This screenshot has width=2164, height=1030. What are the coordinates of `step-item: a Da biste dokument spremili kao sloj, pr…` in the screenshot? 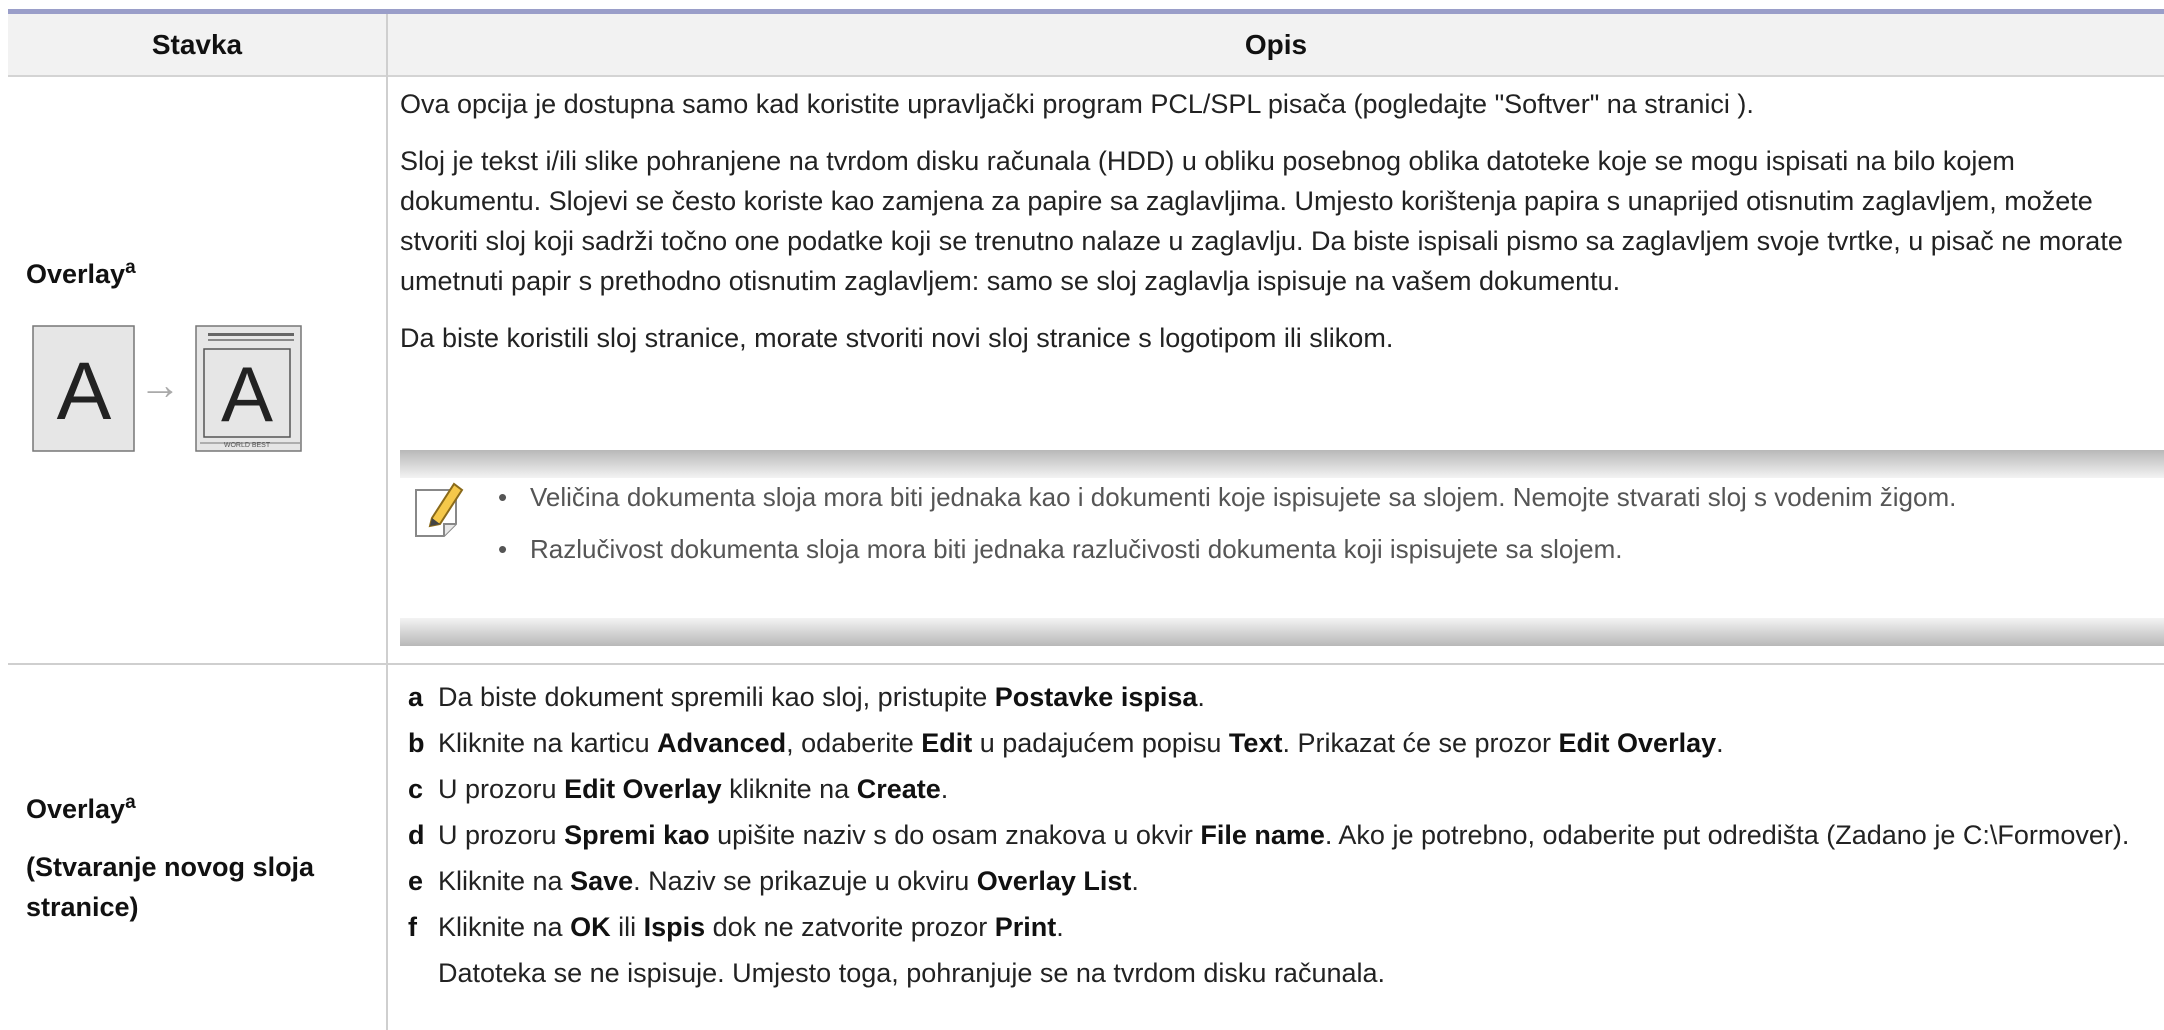 It's located at (1275, 697).